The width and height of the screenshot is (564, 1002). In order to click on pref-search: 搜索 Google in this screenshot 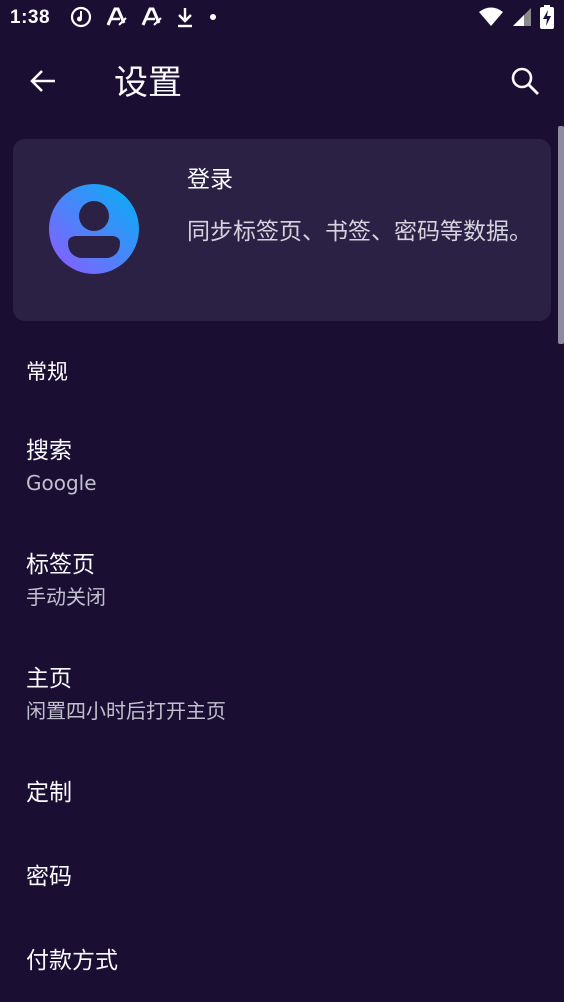, I will do `click(278, 471)`.